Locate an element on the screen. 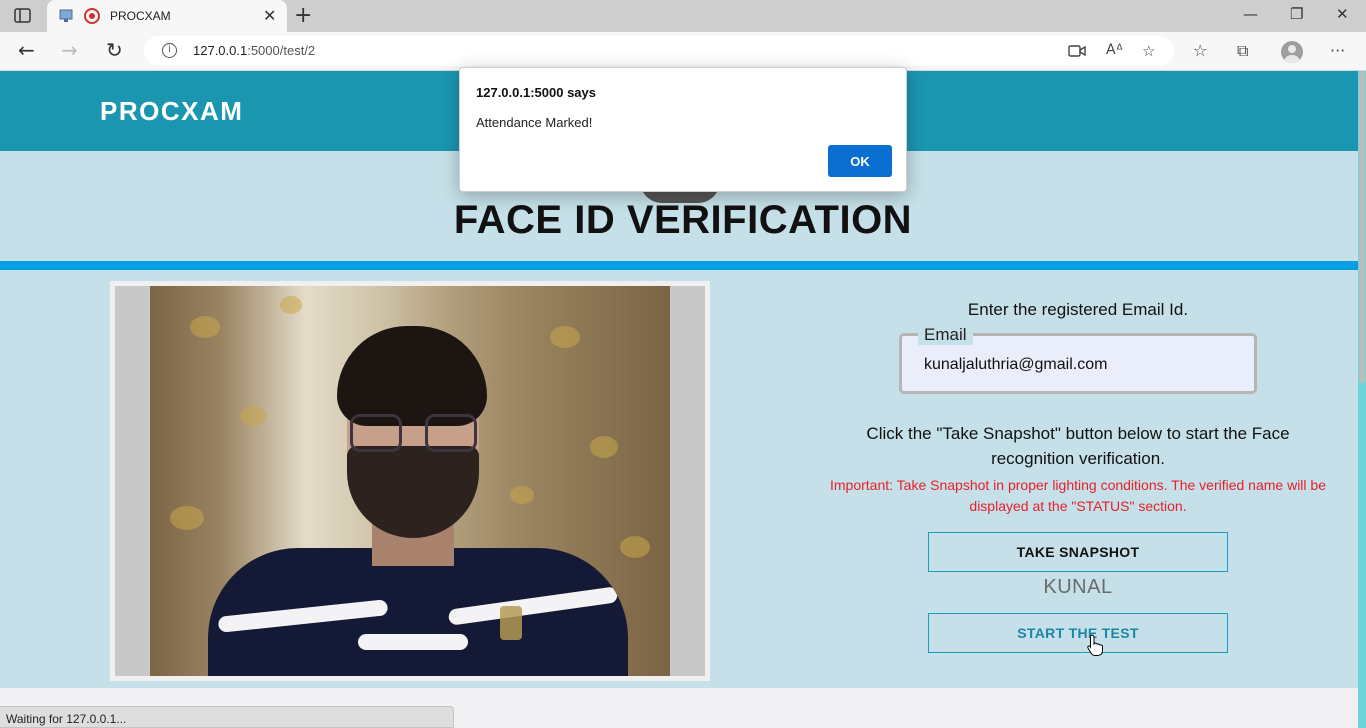 This screenshot has width=1366, height=728. dialog-message: Attendance Marked! is located at coordinates (534, 122).